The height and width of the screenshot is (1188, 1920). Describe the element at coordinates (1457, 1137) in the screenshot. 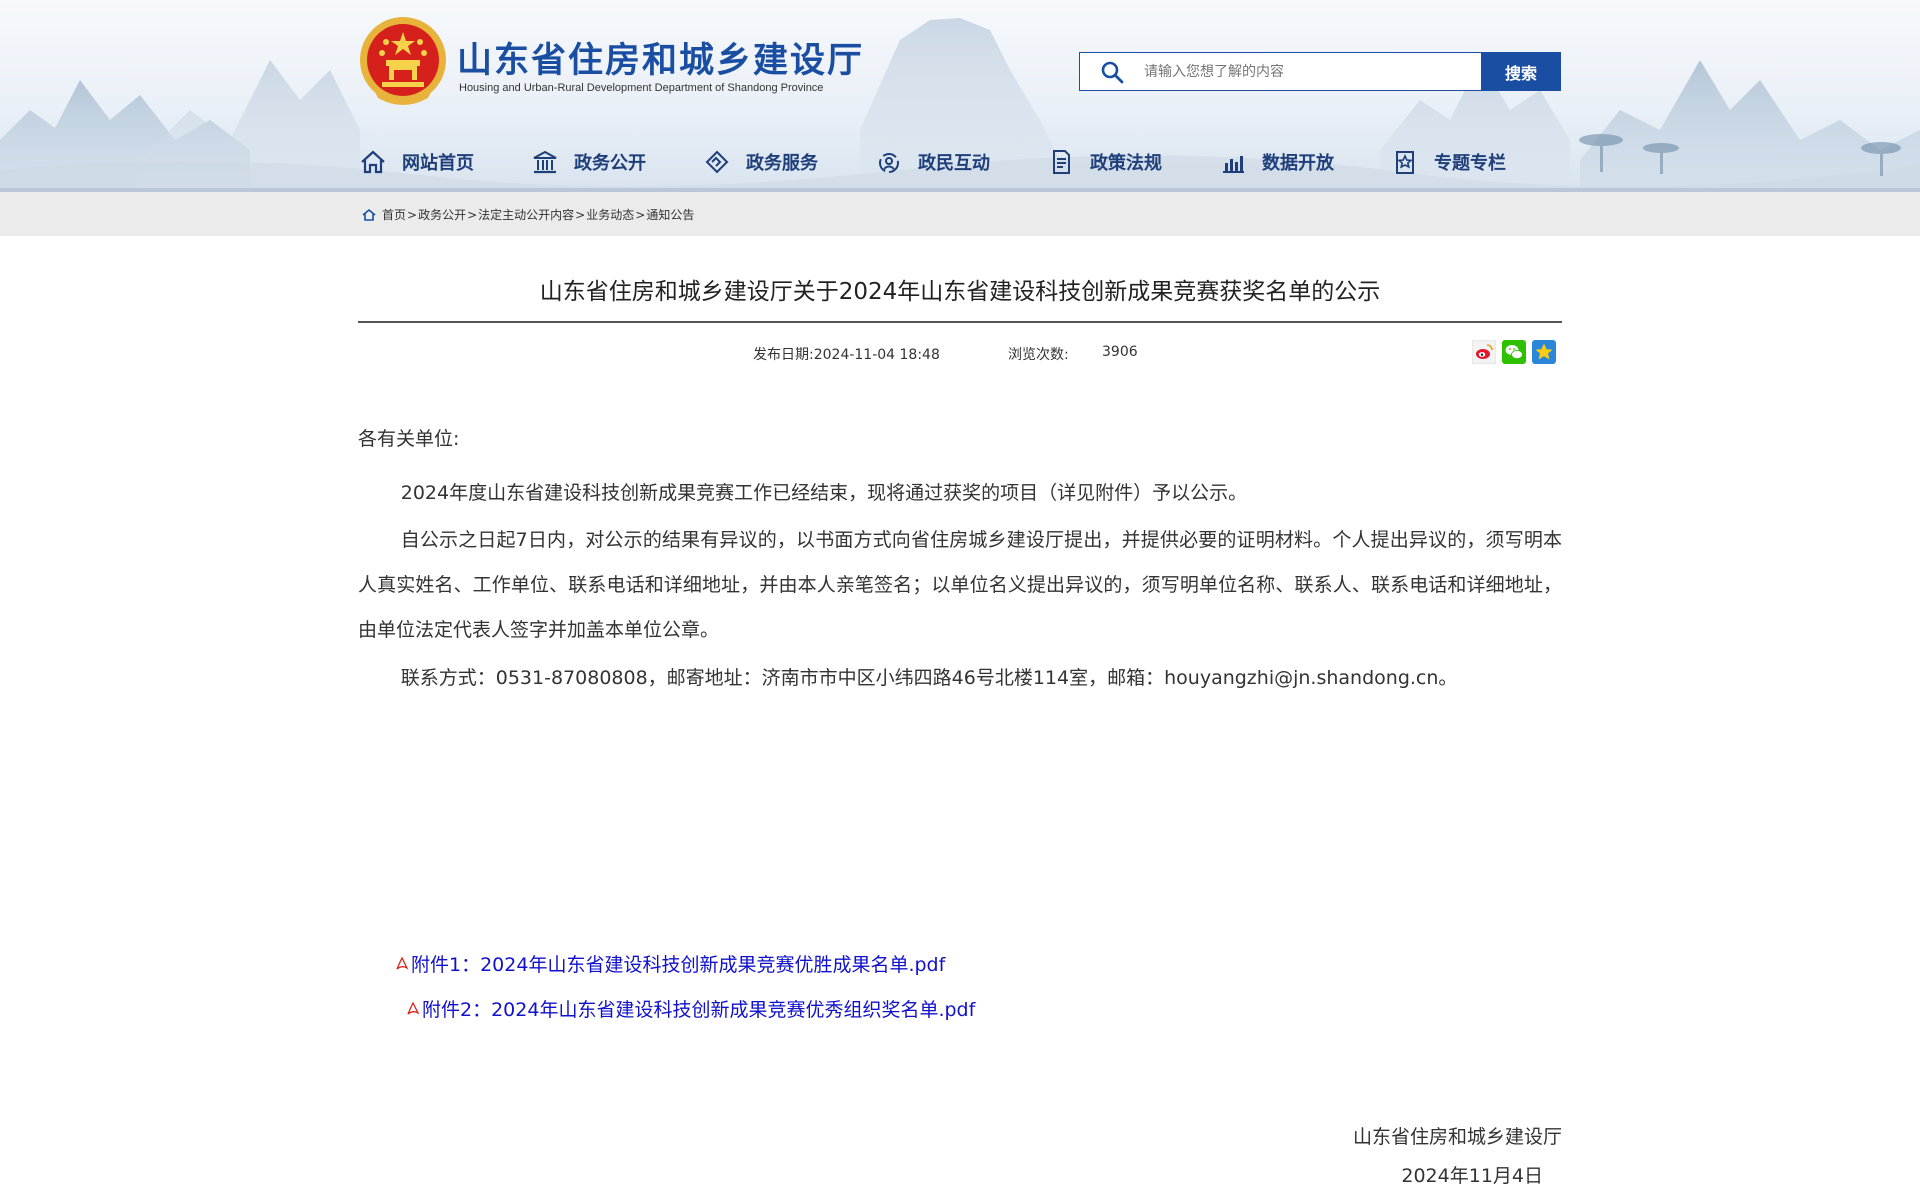

I see `signature-organization: 山东省住房和城乡建设厅` at that location.